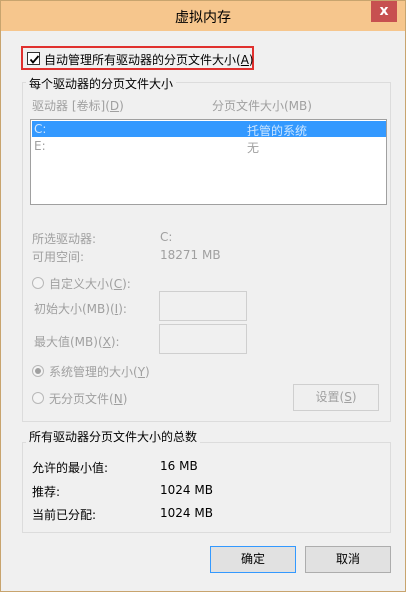 Image resolution: width=406 pixels, height=592 pixels. I want to click on totals-group-title: 所有驱动器分页文件大小的总数, so click(113, 436).